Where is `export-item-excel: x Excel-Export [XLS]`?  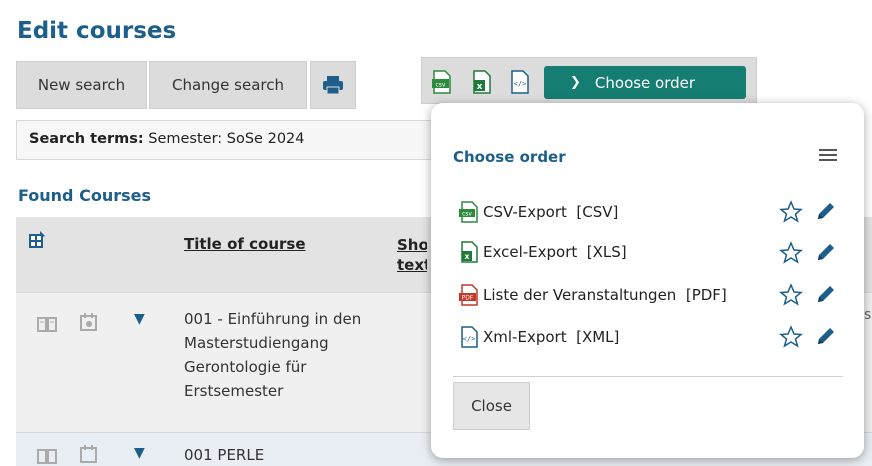
export-item-excel: x Excel-Export [XLS] is located at coordinates (543, 252).